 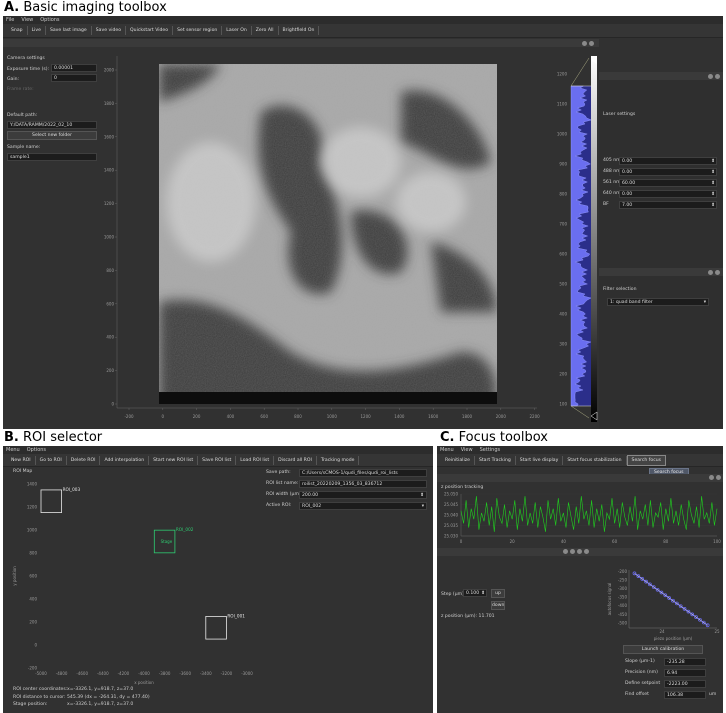 I want to click on laser-on-button: Laser On, so click(x=237, y=30).